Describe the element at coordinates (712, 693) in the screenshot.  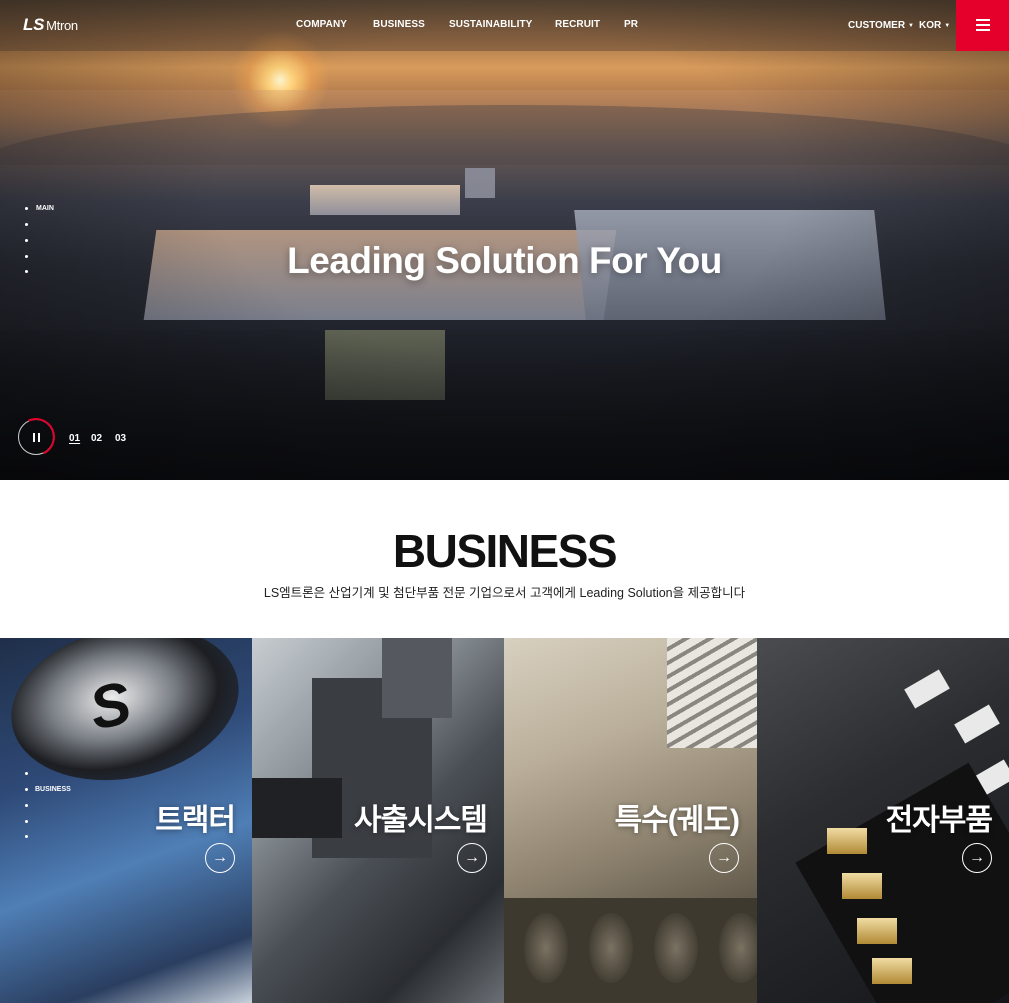
I see `pipes-image` at that location.